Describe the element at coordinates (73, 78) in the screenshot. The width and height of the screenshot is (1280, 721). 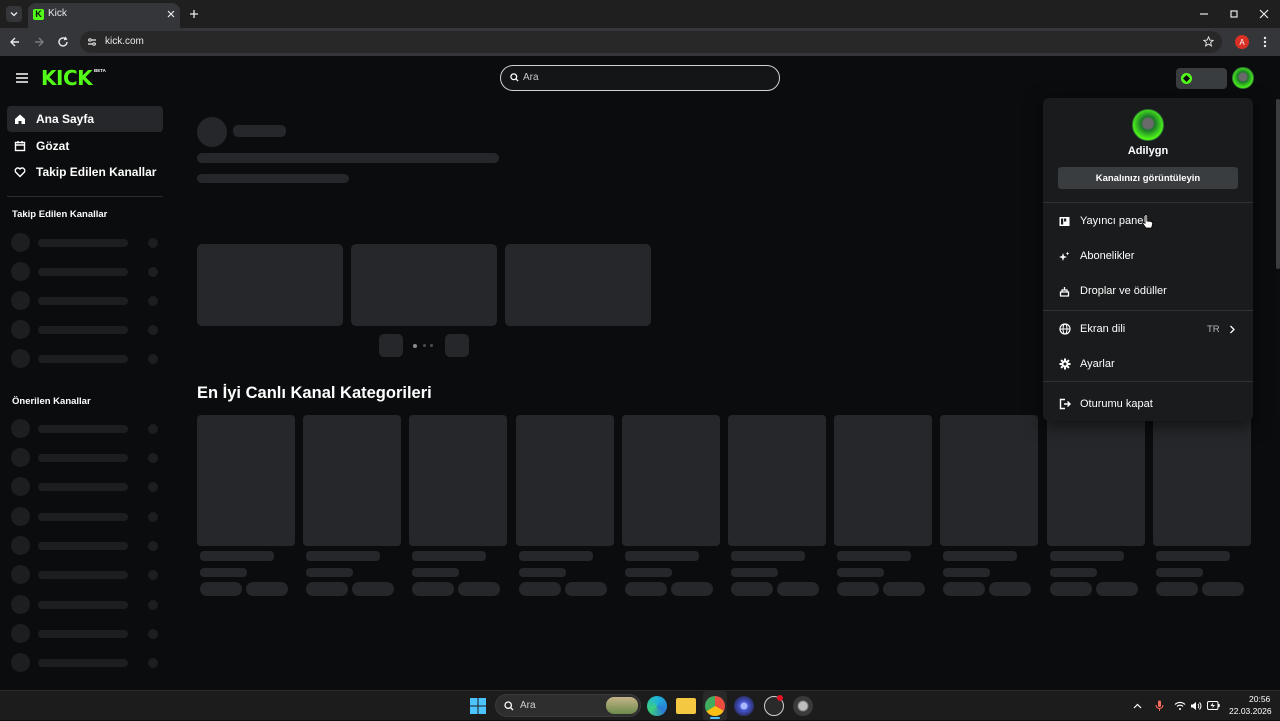
I see `kick-logo: KICK BETA` at that location.